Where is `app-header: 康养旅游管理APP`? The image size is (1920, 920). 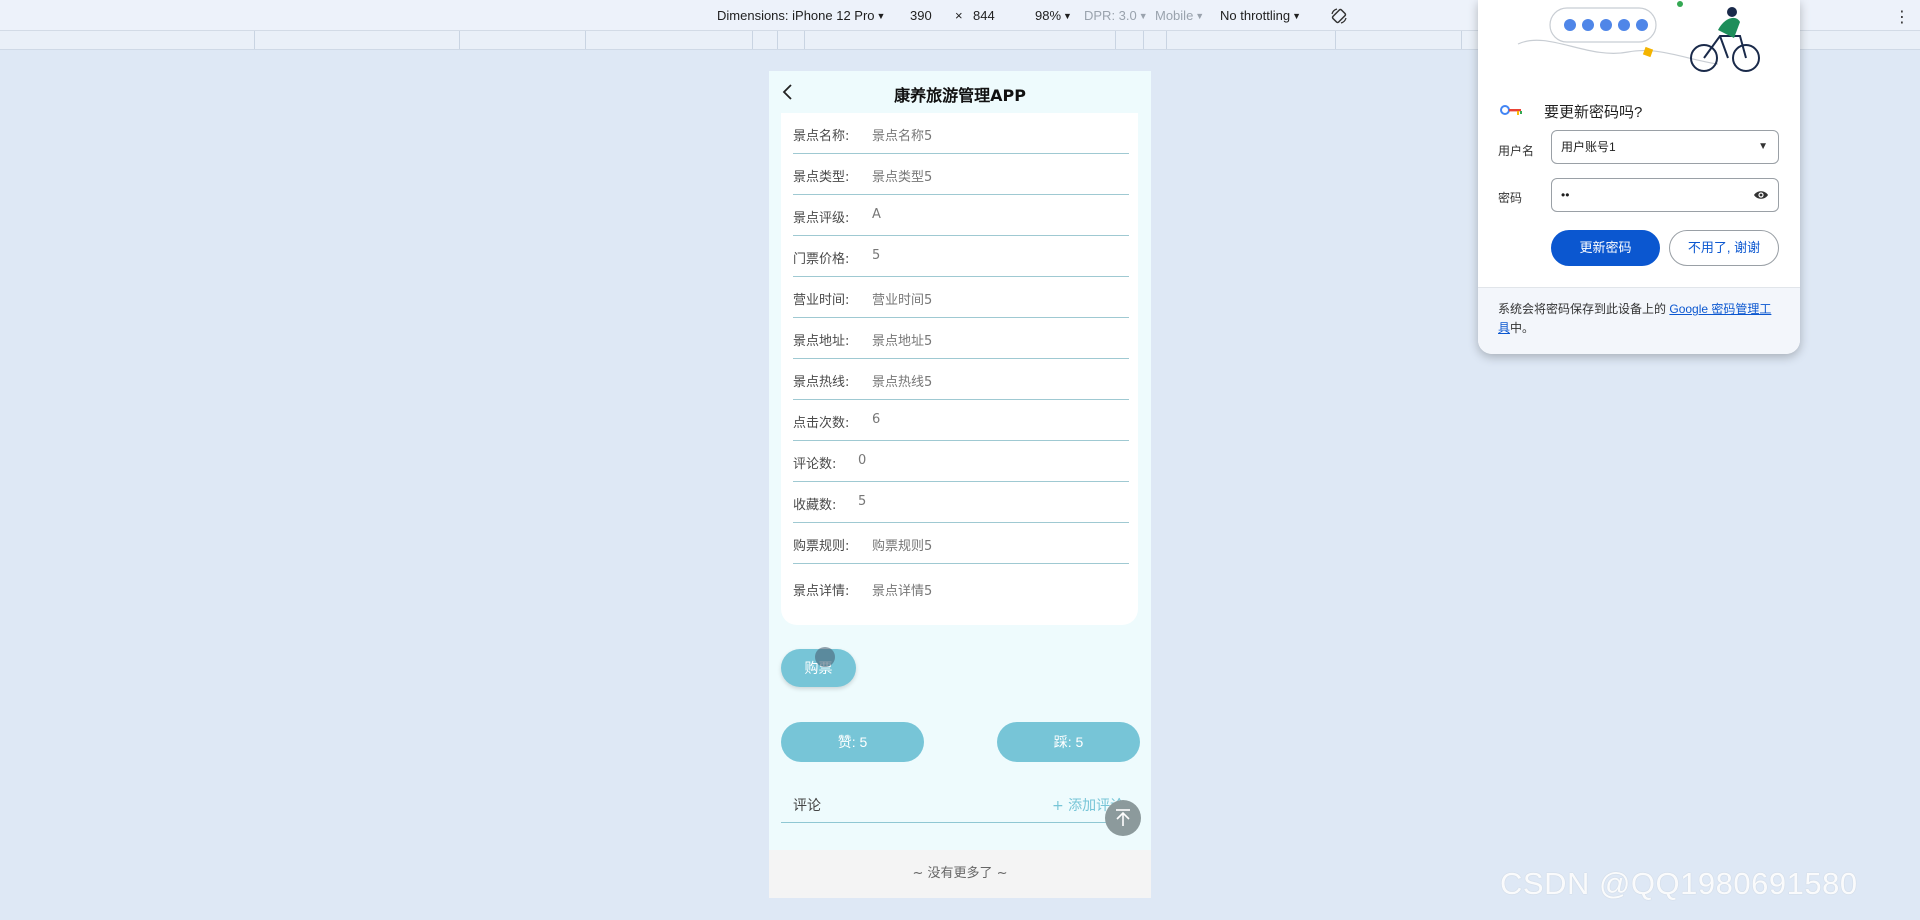
app-header: 康养旅游管理APP is located at coordinates (960, 92).